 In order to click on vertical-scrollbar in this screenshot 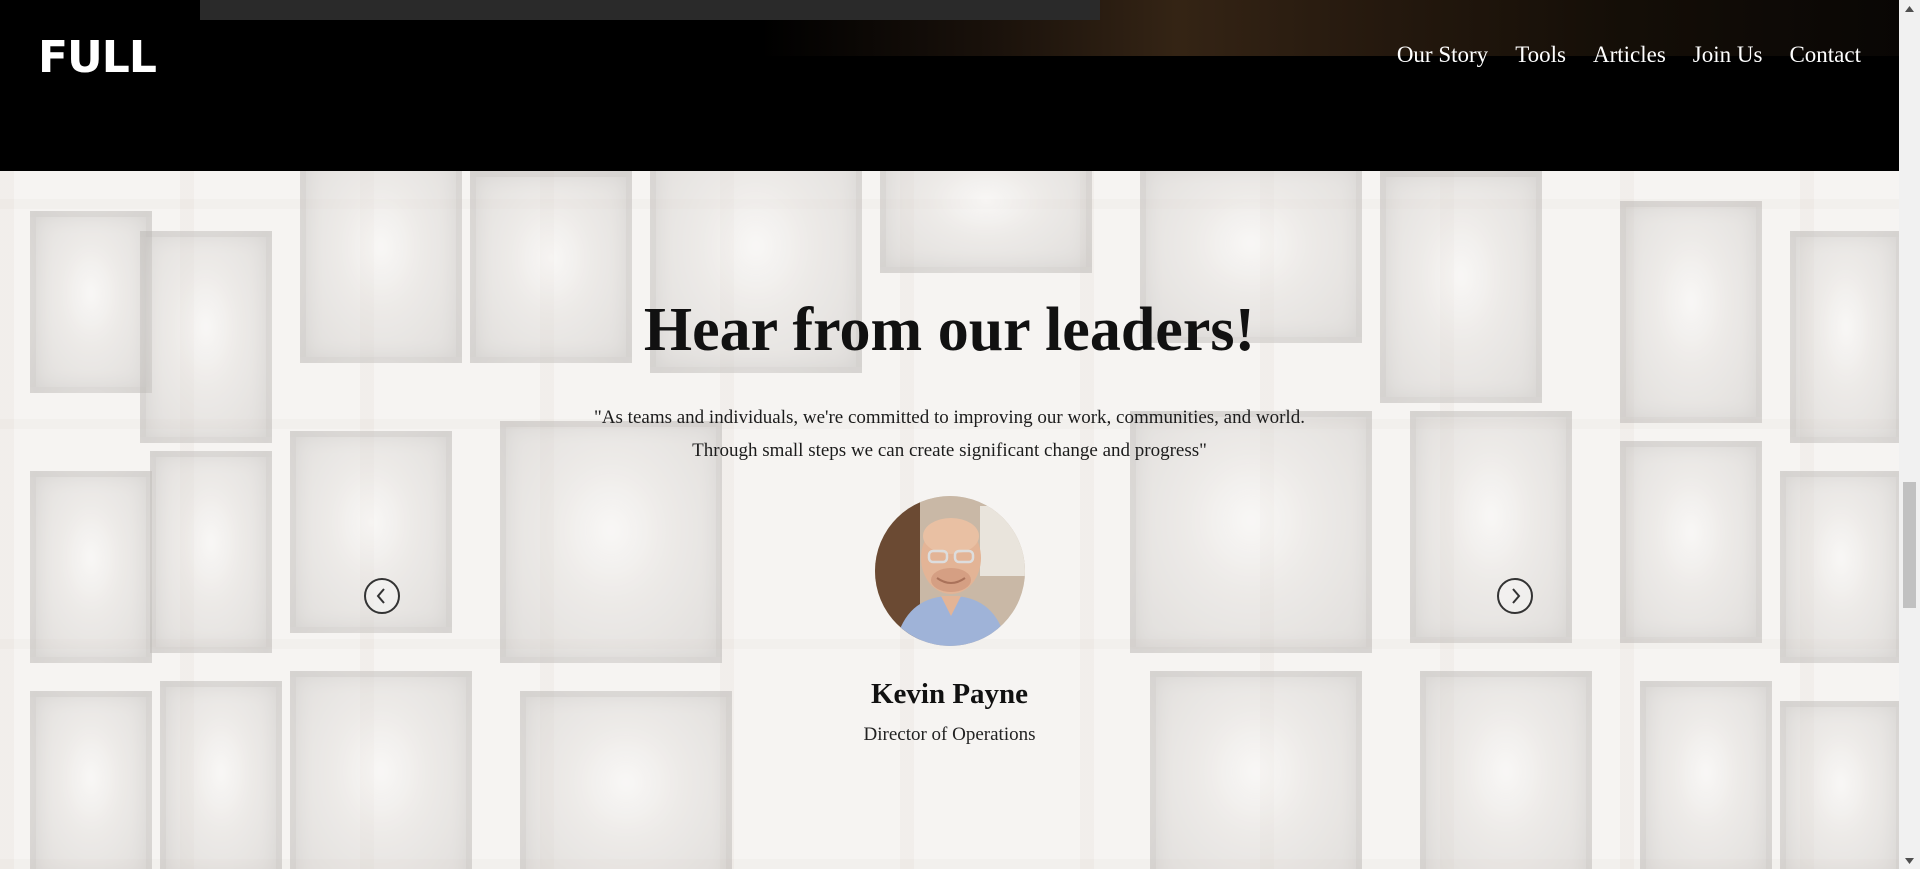, I will do `click(1909, 434)`.